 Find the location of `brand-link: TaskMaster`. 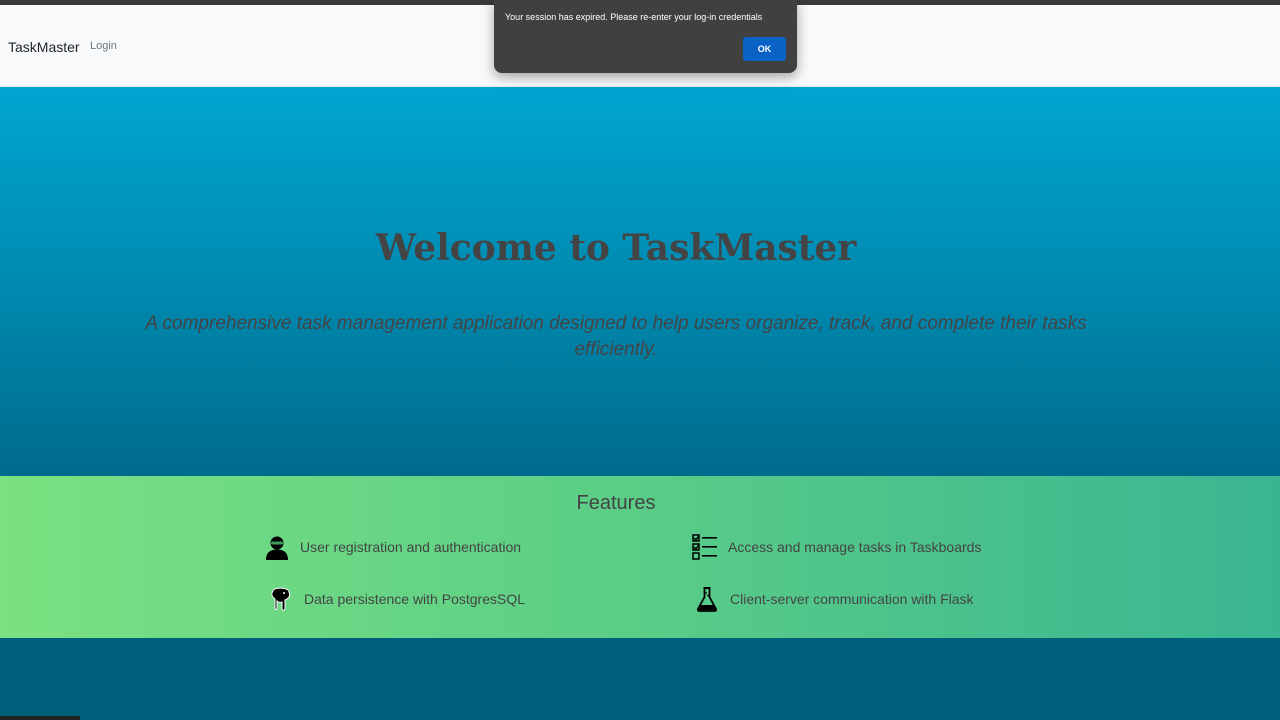

brand-link: TaskMaster is located at coordinates (44, 47).